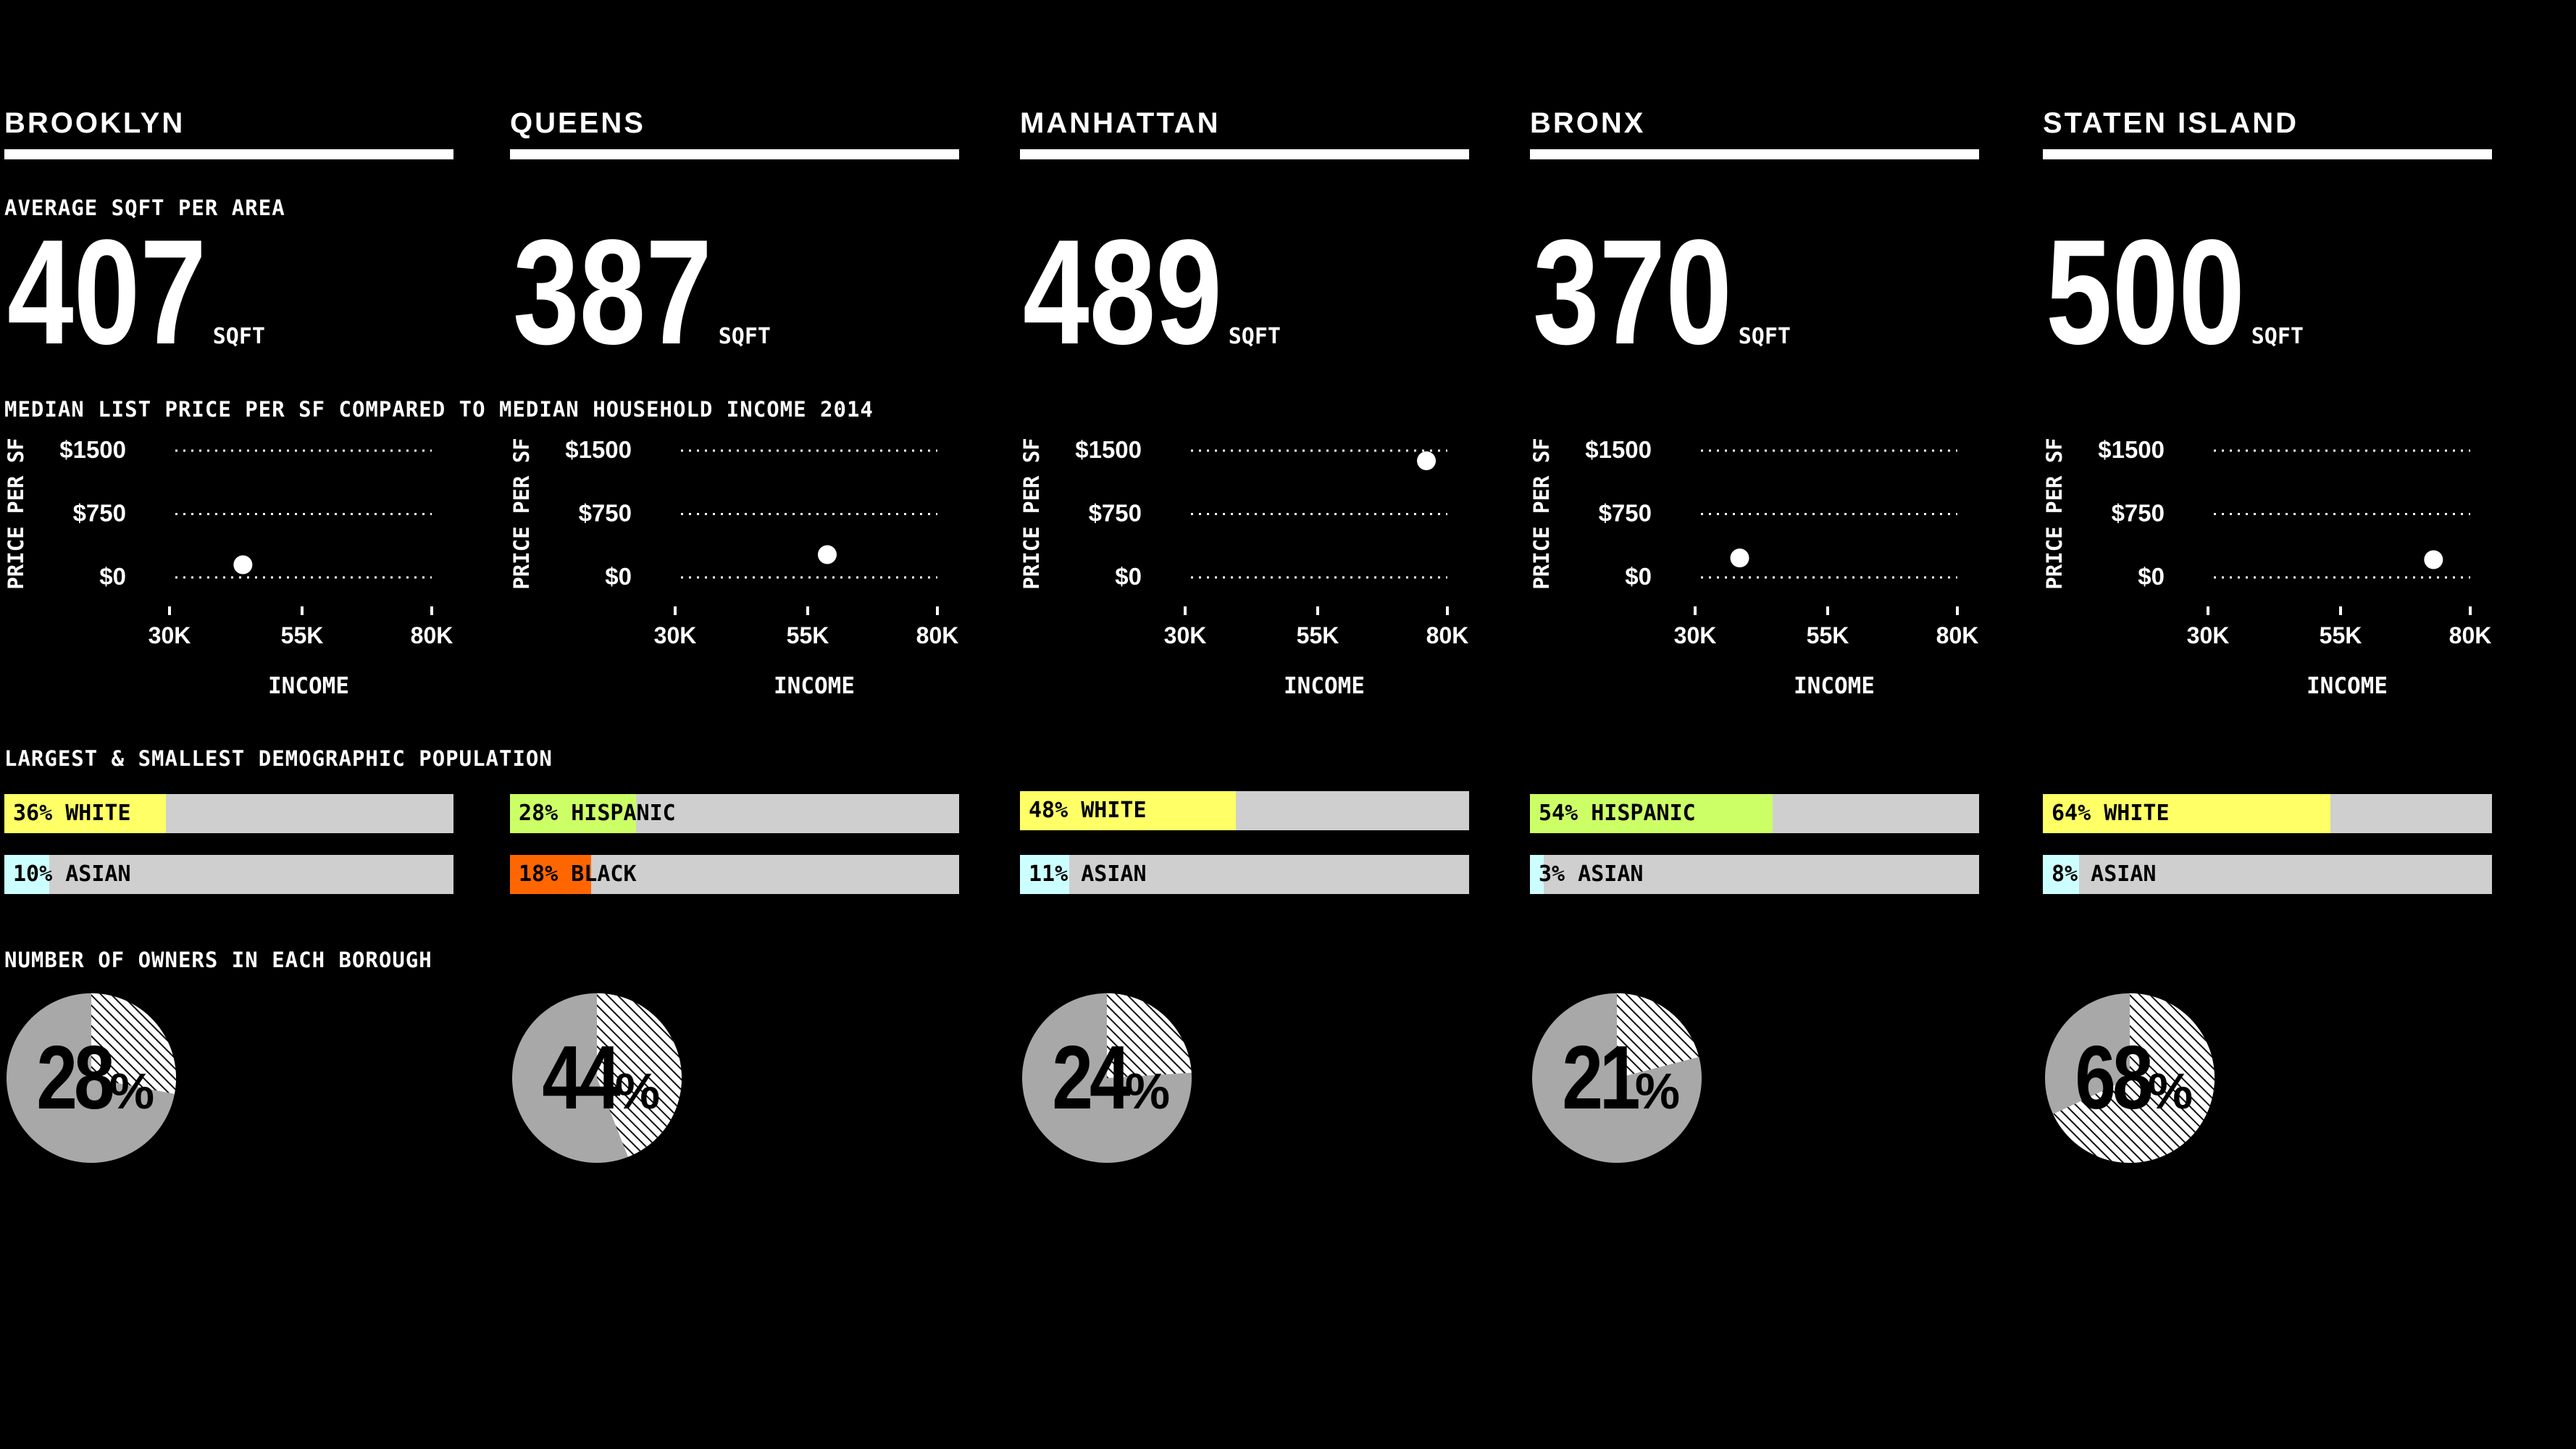  Describe the element at coordinates (1091, 1078) in the screenshot. I see `owners-value: 24` at that location.